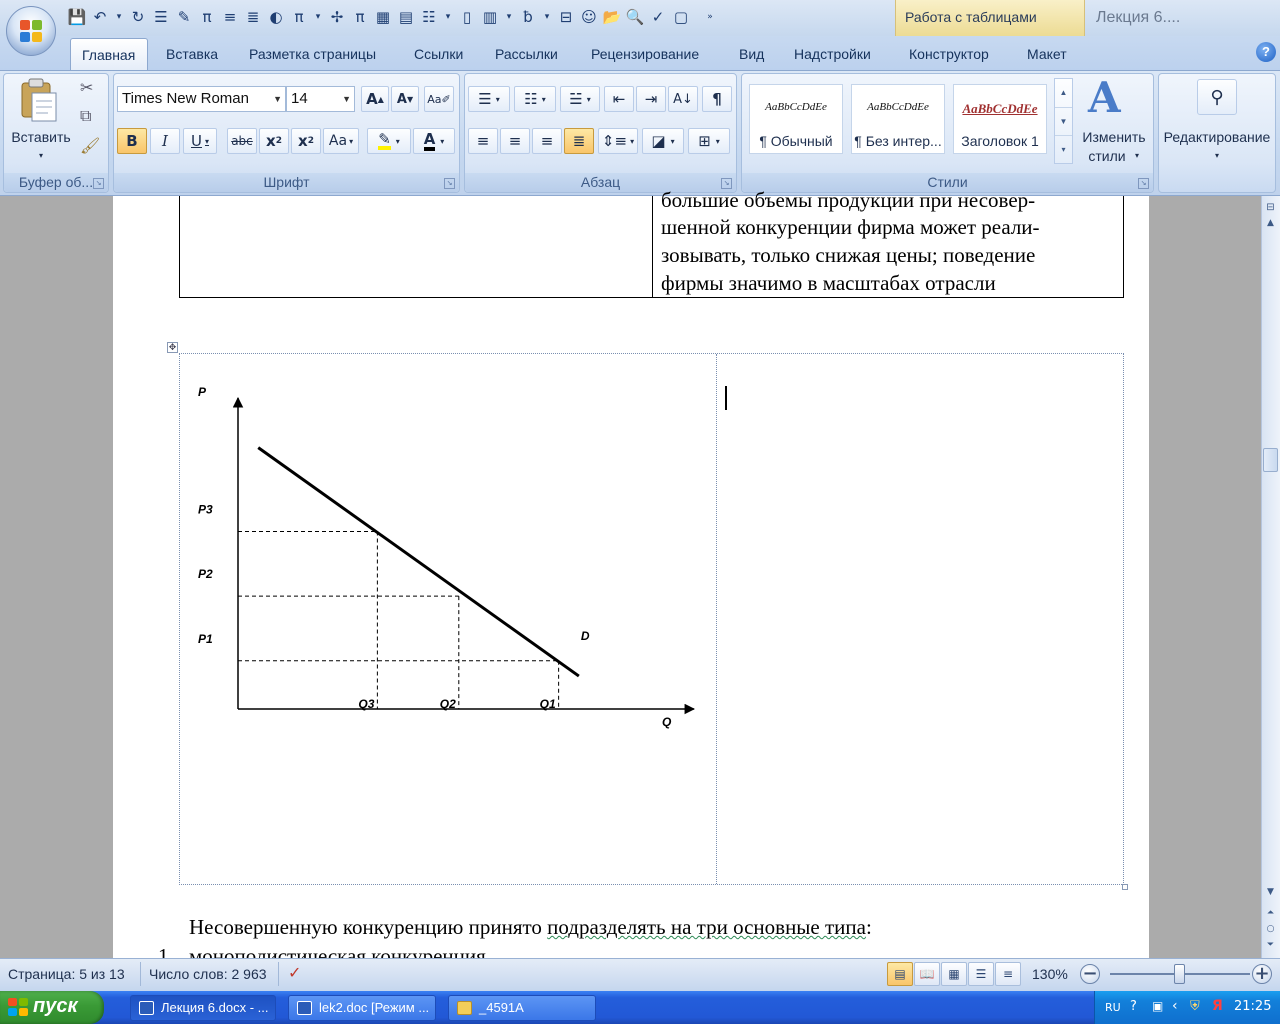 The width and height of the screenshot is (1280, 1024). What do you see at coordinates (201, 99) in the screenshot?
I see `font-name-combo: Times New Roman ▼` at bounding box center [201, 99].